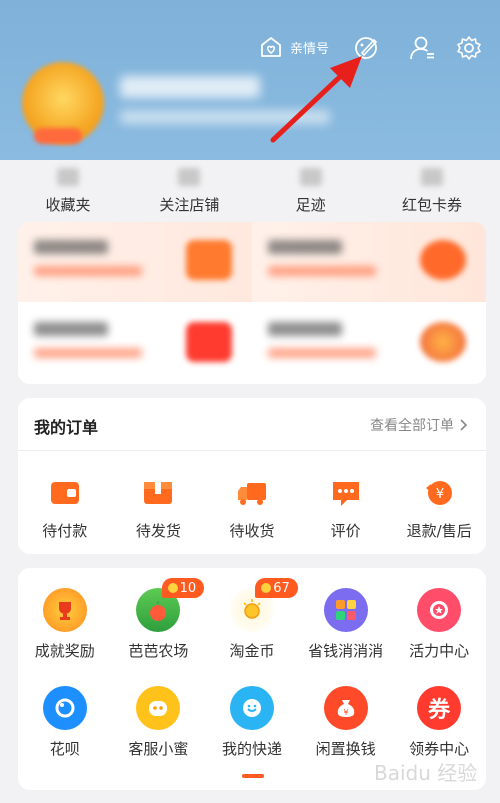  I want to click on header-toolbar: 亲情号, so click(250, 48).